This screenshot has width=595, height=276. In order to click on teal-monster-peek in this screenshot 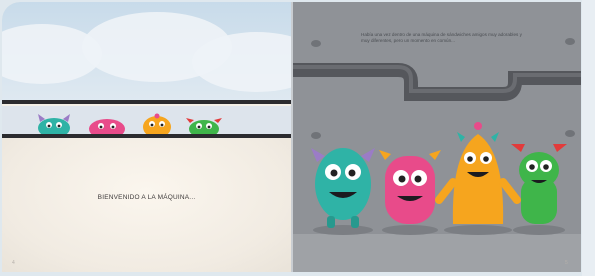, I will do `click(54, 126)`.